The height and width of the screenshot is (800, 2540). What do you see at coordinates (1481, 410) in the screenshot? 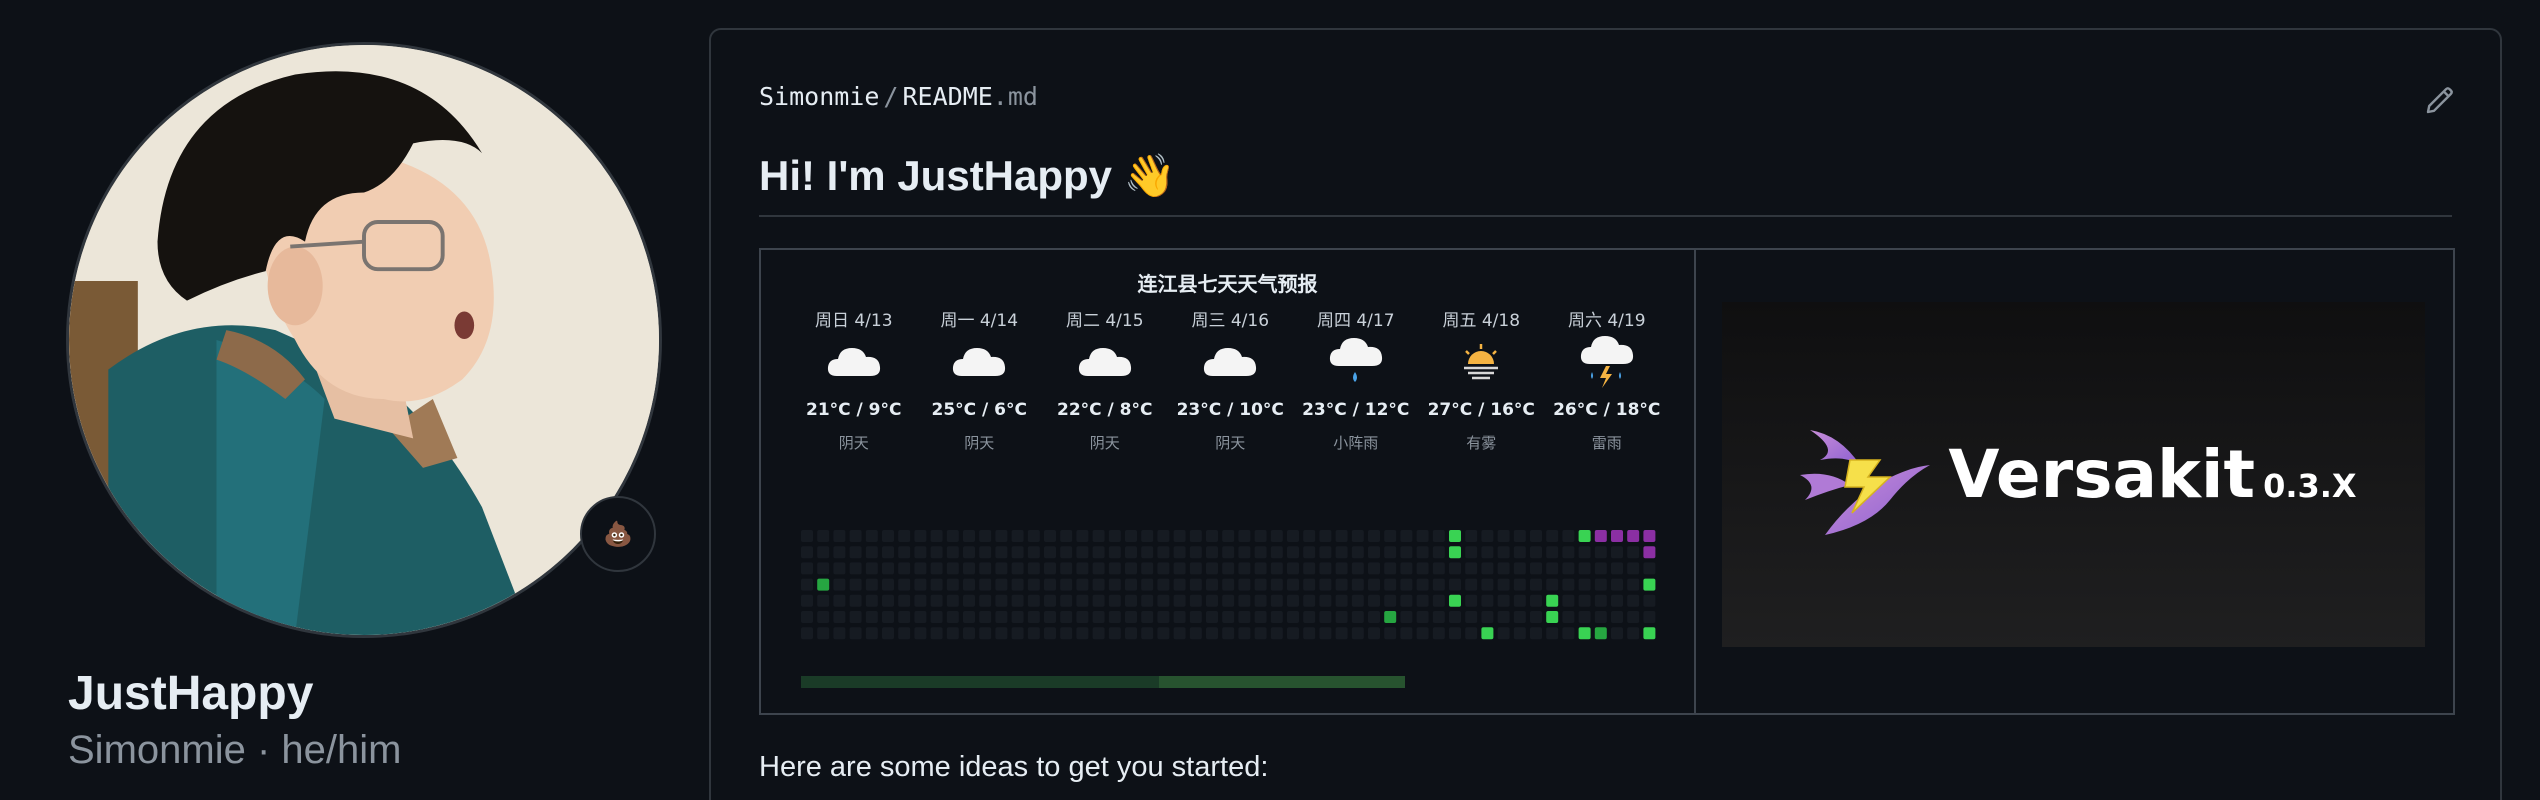
I see `weather-day-temp: 27°C / 16°C` at bounding box center [1481, 410].